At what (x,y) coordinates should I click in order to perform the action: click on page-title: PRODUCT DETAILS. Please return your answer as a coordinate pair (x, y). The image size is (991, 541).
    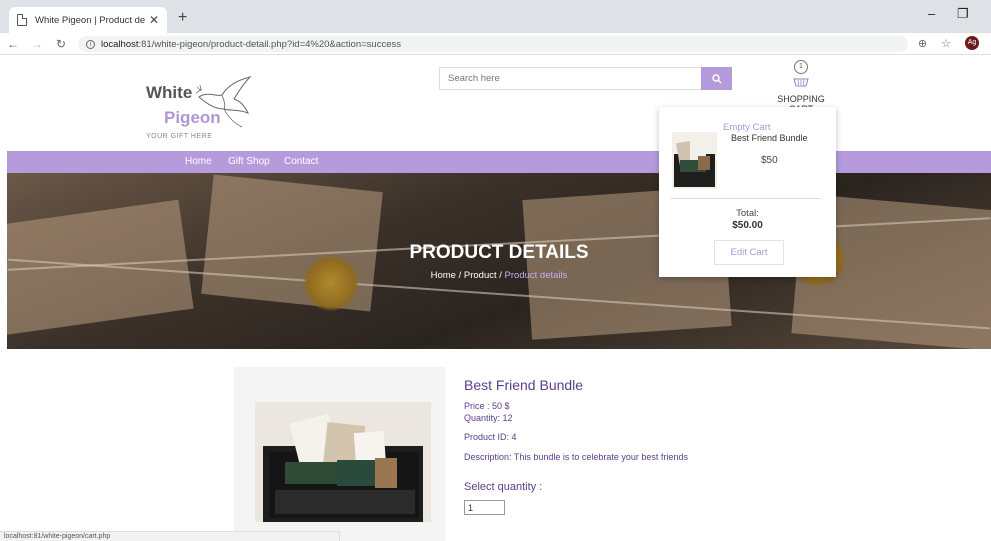
    Looking at the image, I should click on (499, 252).